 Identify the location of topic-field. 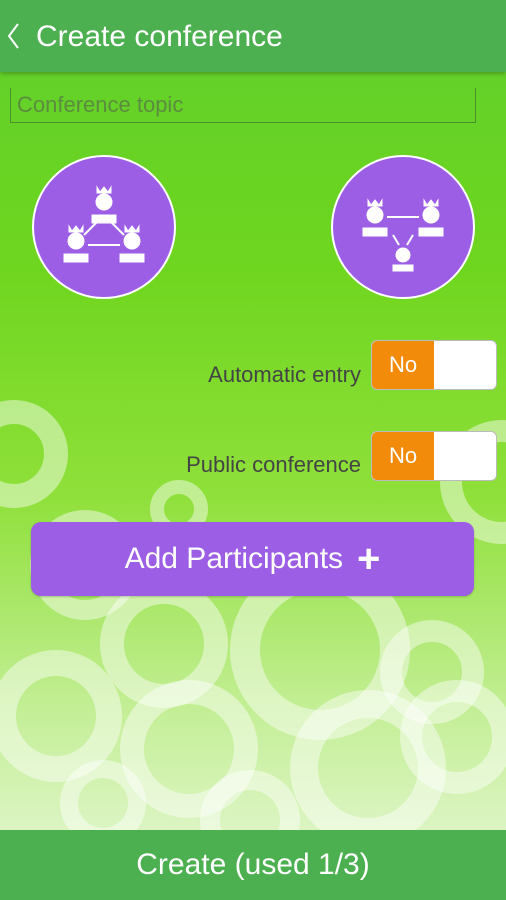
(248, 105).